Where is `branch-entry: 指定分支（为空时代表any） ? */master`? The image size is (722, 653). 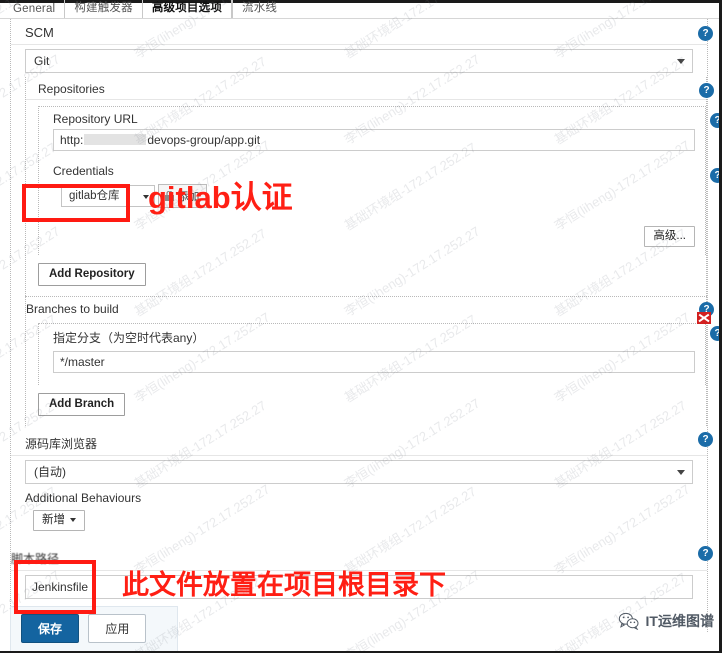
branch-entry: 指定分支（为空时代表any） ? */master is located at coordinates (380, 348).